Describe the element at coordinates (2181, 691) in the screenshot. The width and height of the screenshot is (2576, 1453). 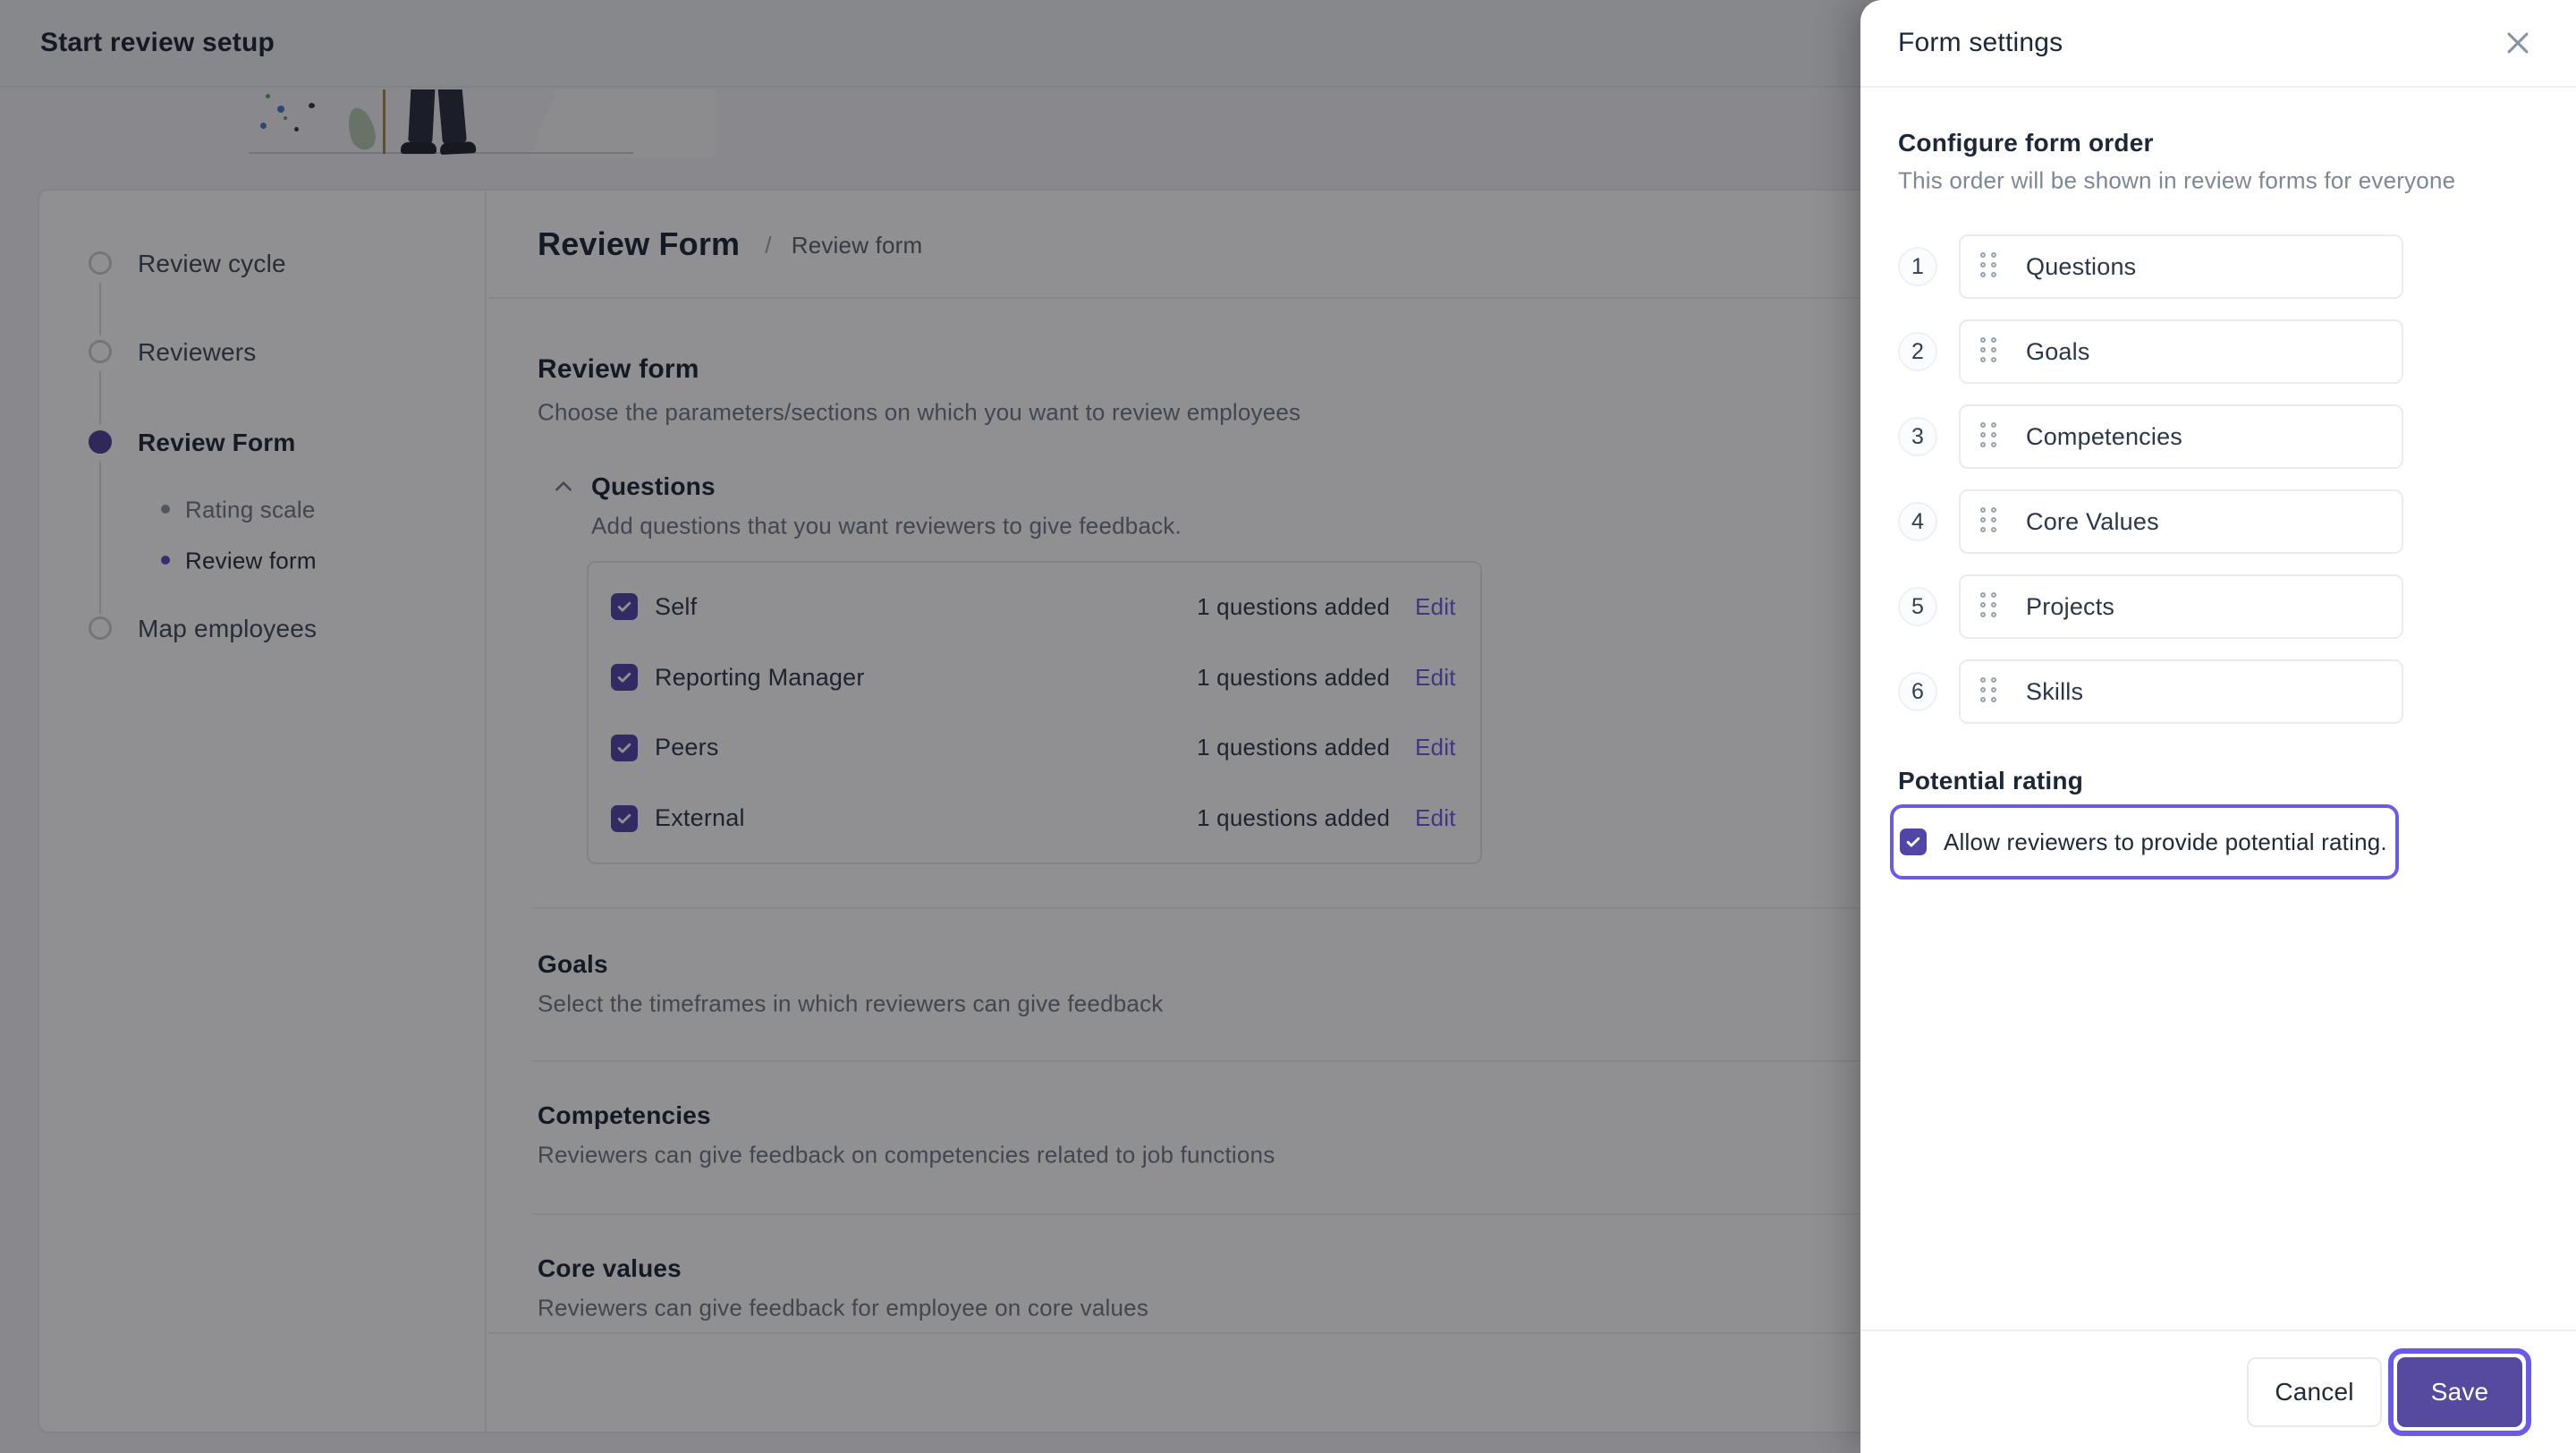
I see `order-card-skills: Skills` at that location.